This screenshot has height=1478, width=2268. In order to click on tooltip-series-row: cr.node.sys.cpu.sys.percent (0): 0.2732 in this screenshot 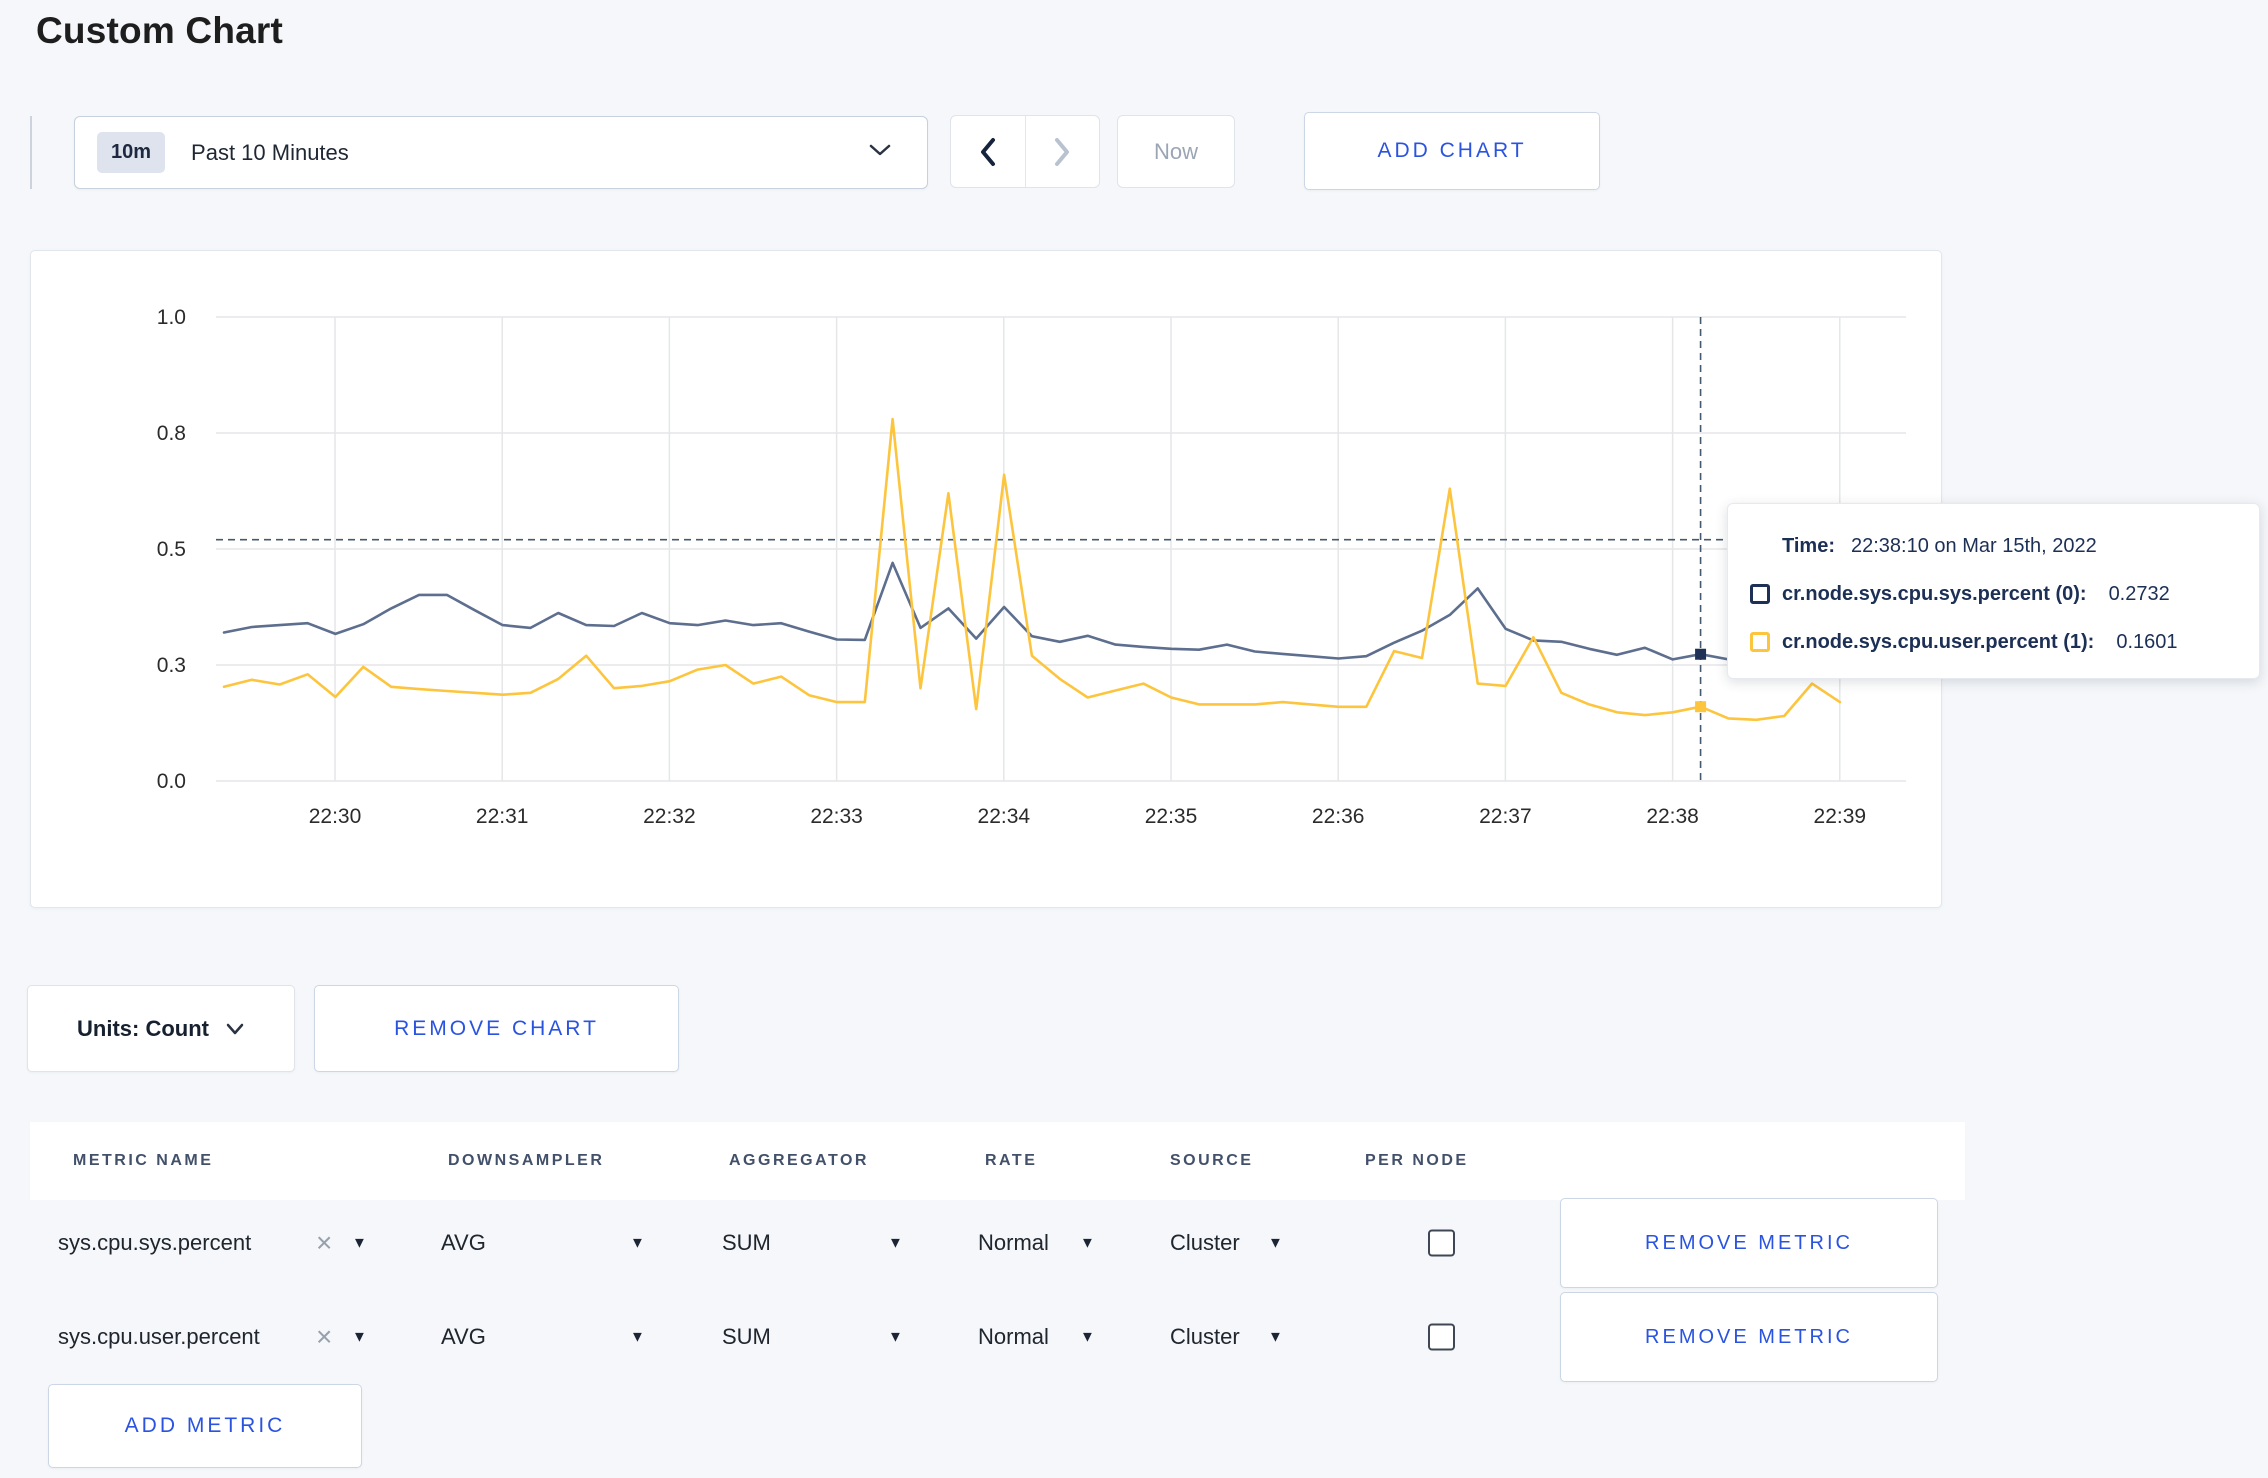, I will do `click(2004, 594)`.